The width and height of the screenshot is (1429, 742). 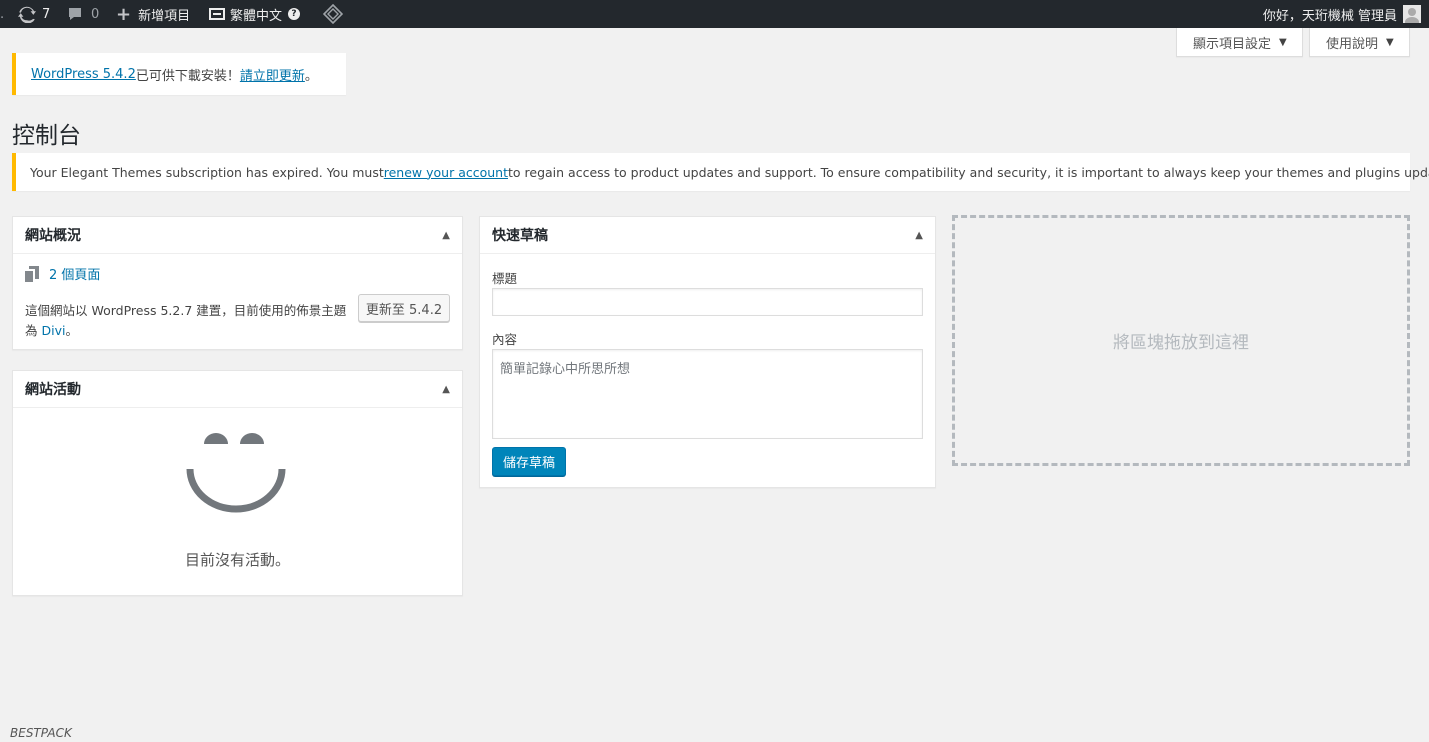 I want to click on draft-title-input, so click(x=707, y=302).